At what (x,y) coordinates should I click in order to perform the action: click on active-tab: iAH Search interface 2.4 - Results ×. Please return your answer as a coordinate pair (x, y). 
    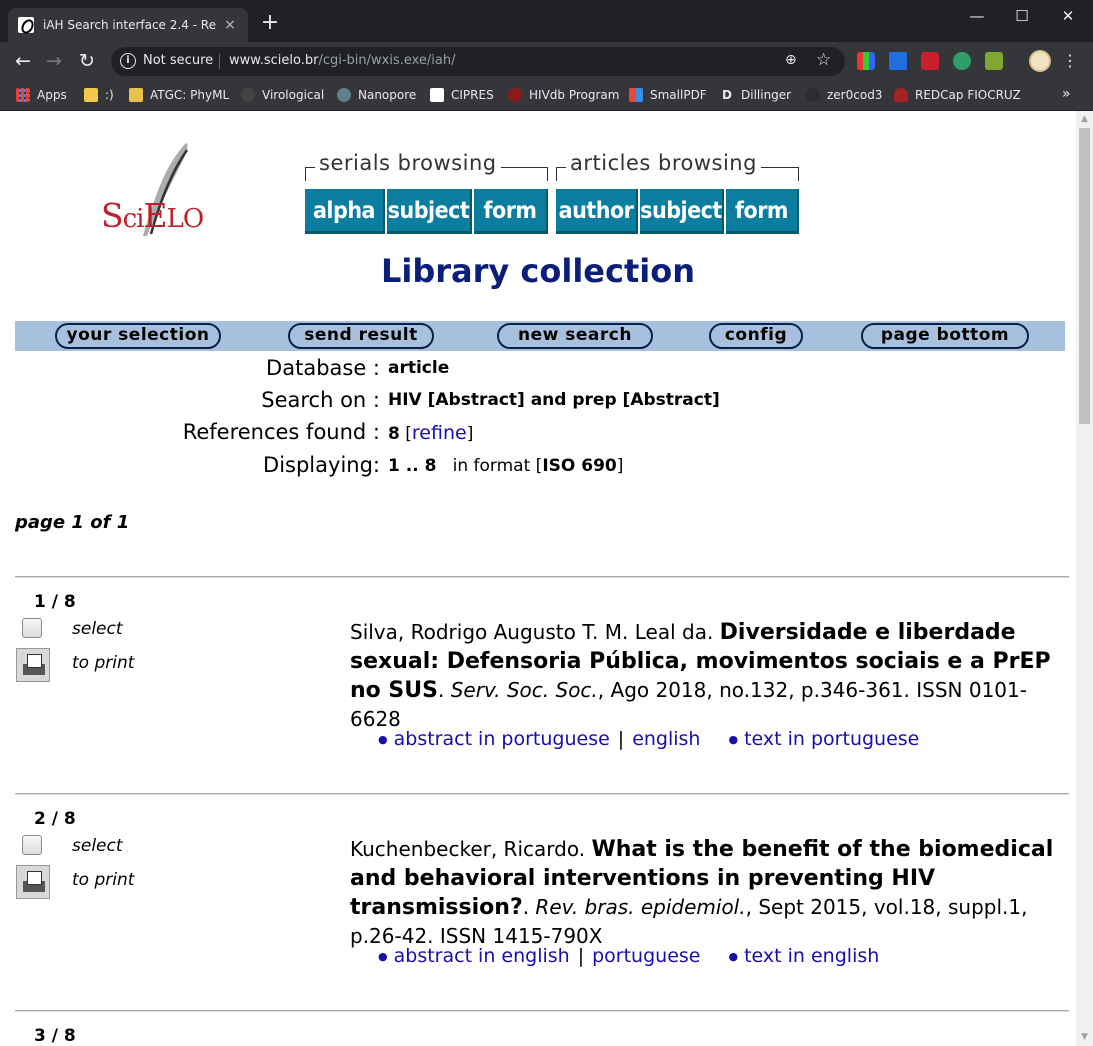
    Looking at the image, I should click on (128, 25).